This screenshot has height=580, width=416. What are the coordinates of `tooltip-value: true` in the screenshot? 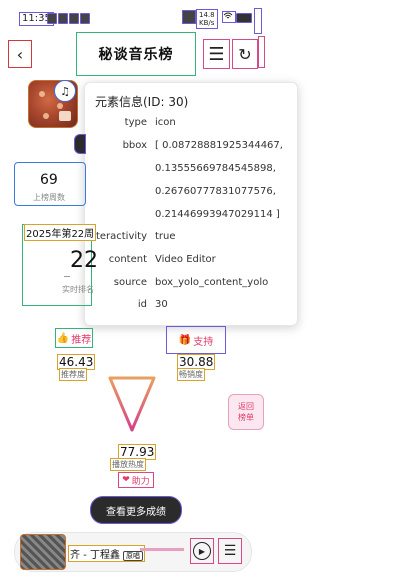 It's located at (165, 236).